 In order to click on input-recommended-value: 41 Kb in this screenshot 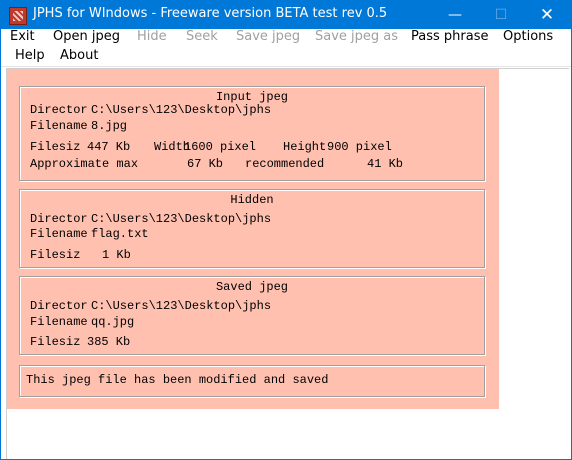, I will do `click(385, 164)`.